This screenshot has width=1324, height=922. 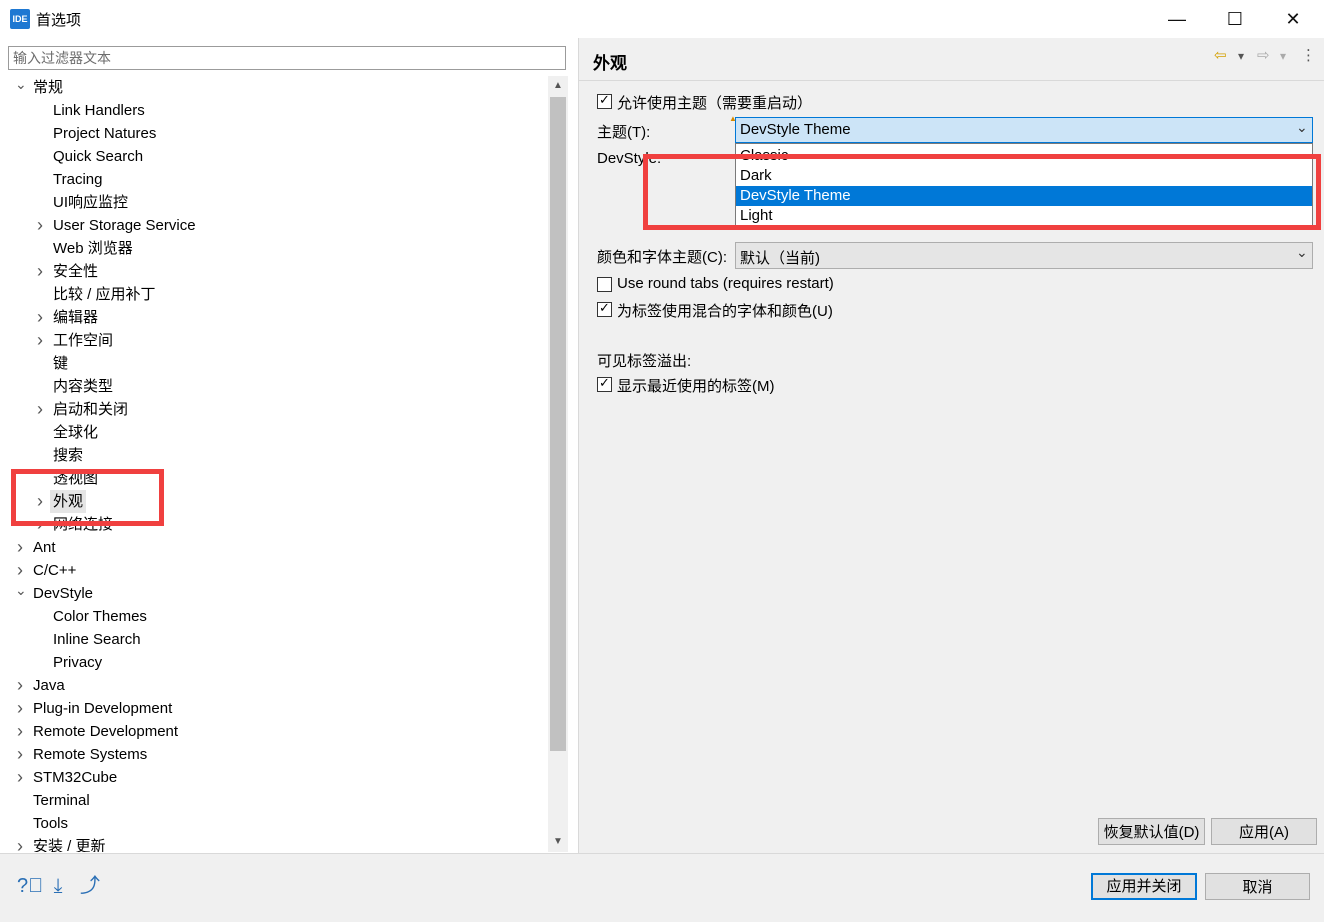 I want to click on minimize-button: —, so click(x=1177, y=19).